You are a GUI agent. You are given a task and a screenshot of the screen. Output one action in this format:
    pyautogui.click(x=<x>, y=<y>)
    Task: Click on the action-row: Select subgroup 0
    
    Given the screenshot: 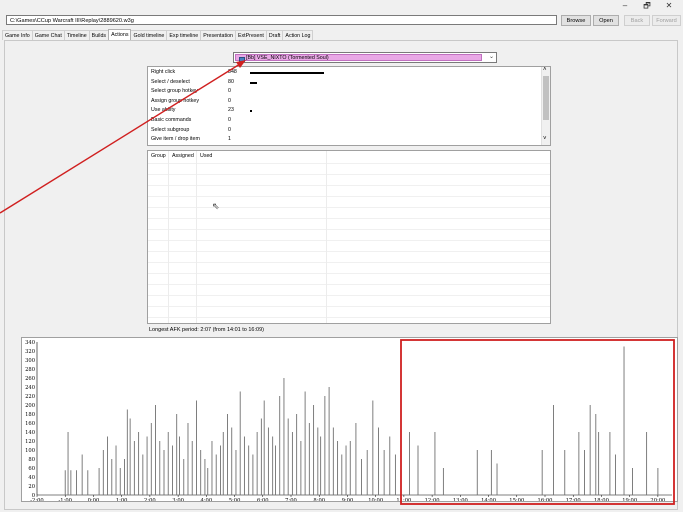 What is the action you would take?
    pyautogui.click(x=343, y=130)
    